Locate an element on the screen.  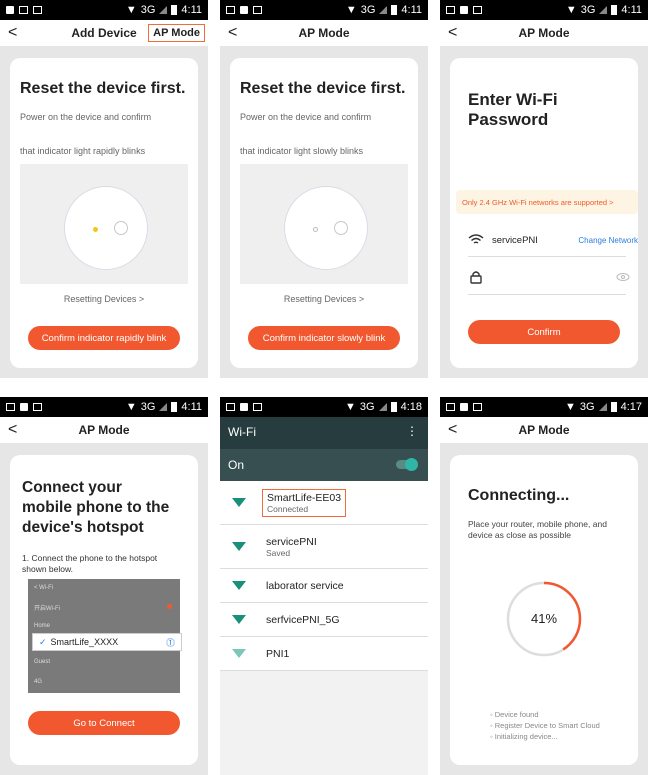
network-name: SmartLife-EE03 is located at coordinates (304, 497).